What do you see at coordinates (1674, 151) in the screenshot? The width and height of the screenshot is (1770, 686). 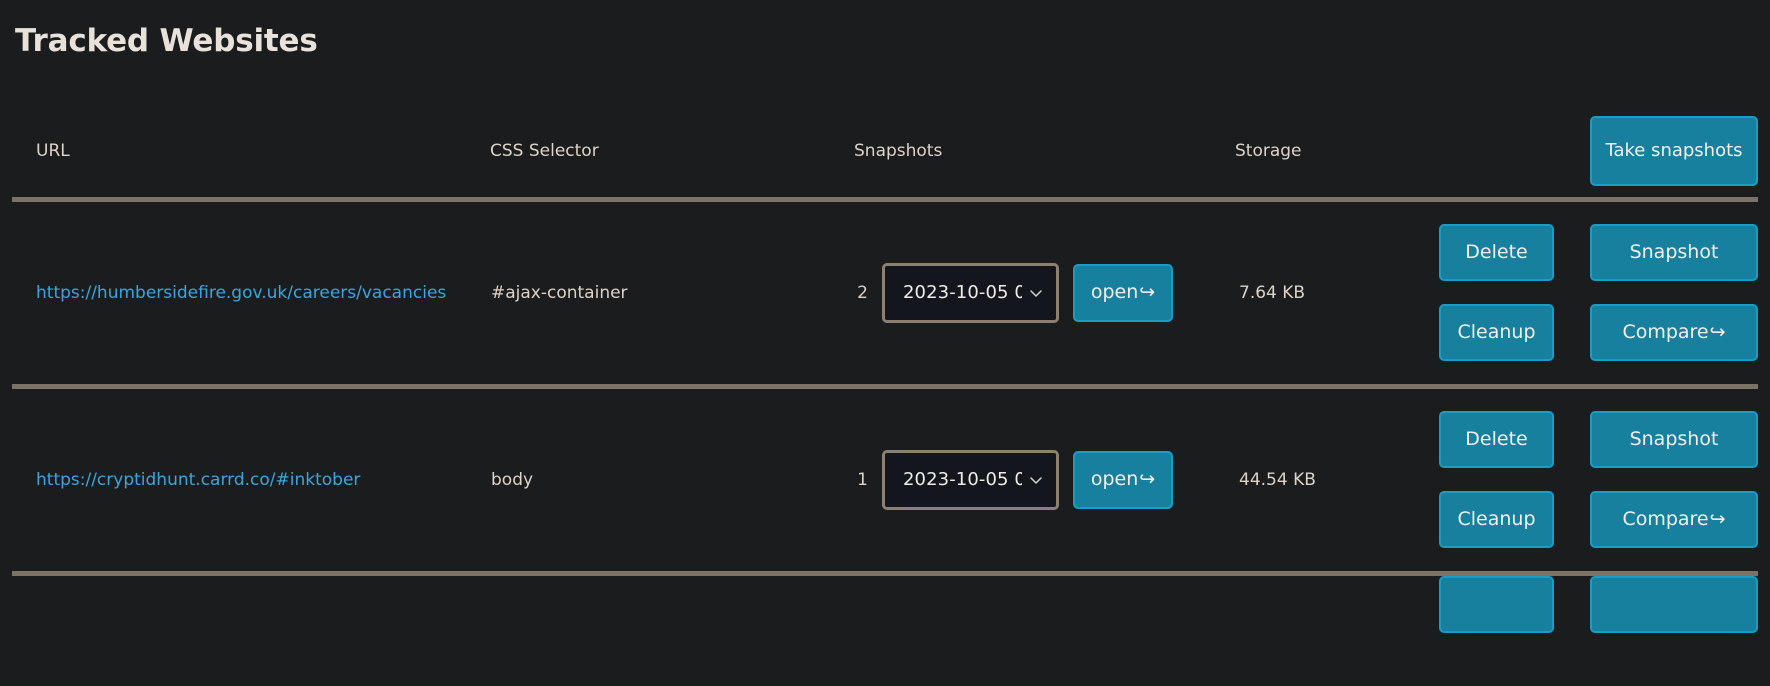 I see `take-snapshots-button: Take snapshots` at bounding box center [1674, 151].